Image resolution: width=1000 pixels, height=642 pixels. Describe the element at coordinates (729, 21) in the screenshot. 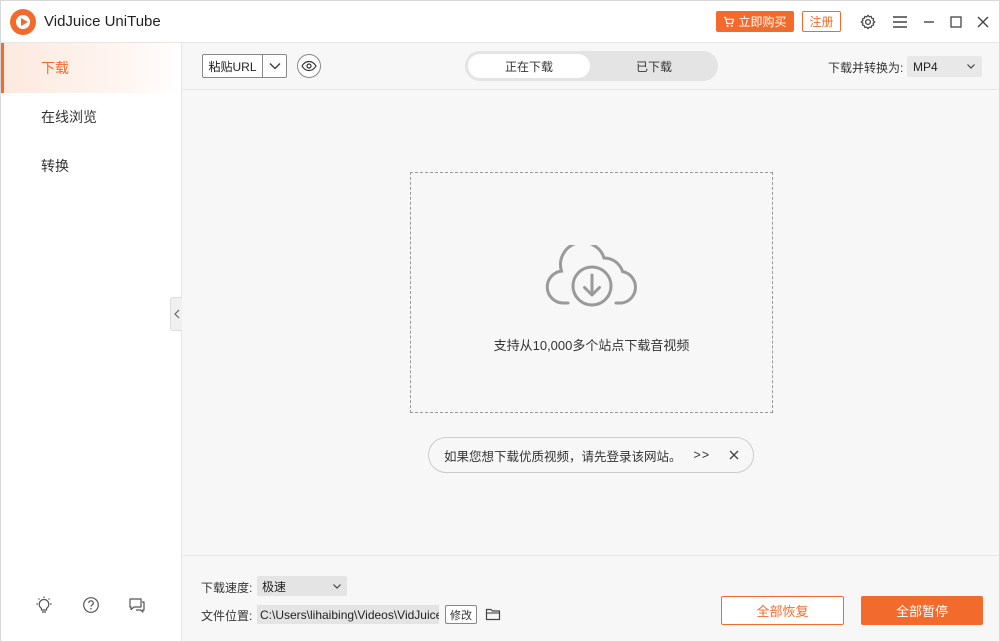

I see `cart-icon` at that location.